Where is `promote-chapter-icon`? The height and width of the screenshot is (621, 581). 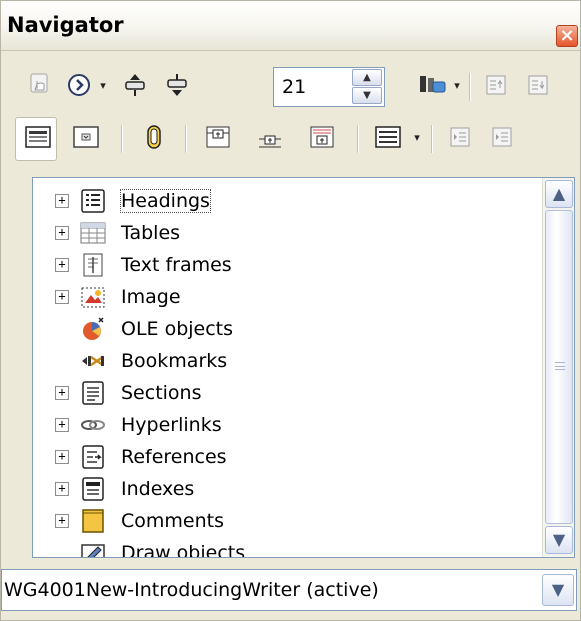
promote-chapter-icon is located at coordinates (496, 85).